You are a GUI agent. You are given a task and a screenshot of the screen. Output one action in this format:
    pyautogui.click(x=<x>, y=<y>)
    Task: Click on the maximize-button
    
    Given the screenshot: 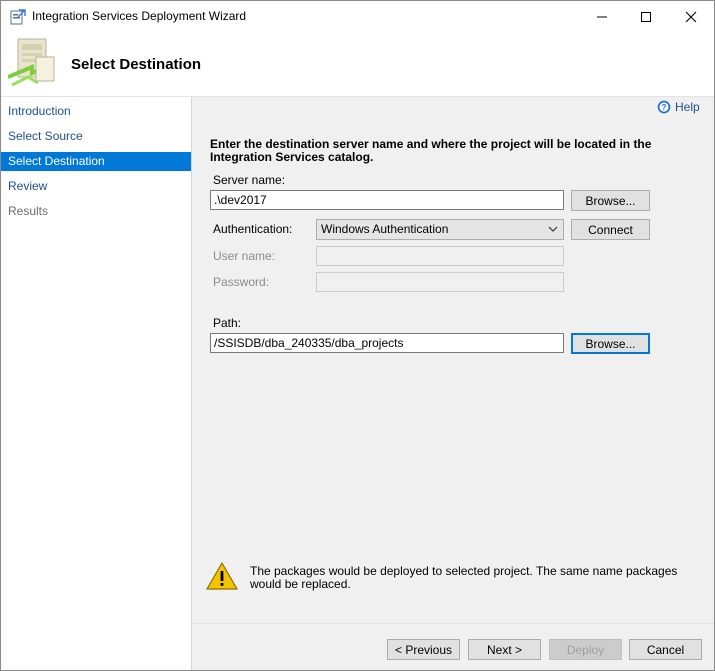 What is the action you would take?
    pyautogui.click(x=646, y=16)
    